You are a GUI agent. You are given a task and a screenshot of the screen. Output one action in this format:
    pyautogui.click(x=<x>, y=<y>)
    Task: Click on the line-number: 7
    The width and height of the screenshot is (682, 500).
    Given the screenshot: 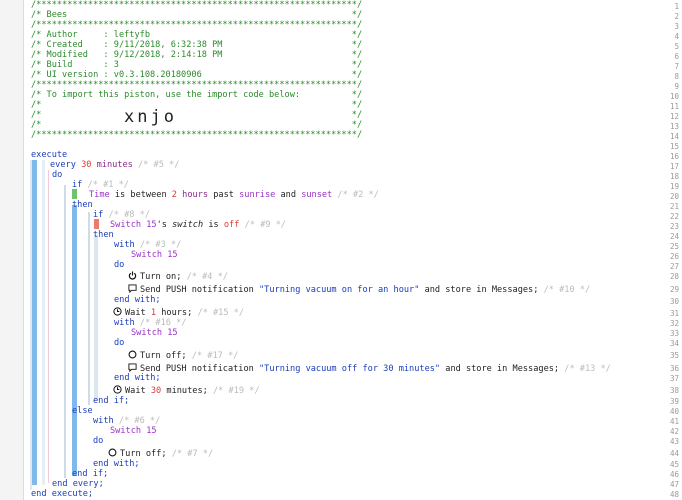 What is the action you would take?
    pyautogui.click(x=676, y=66)
    